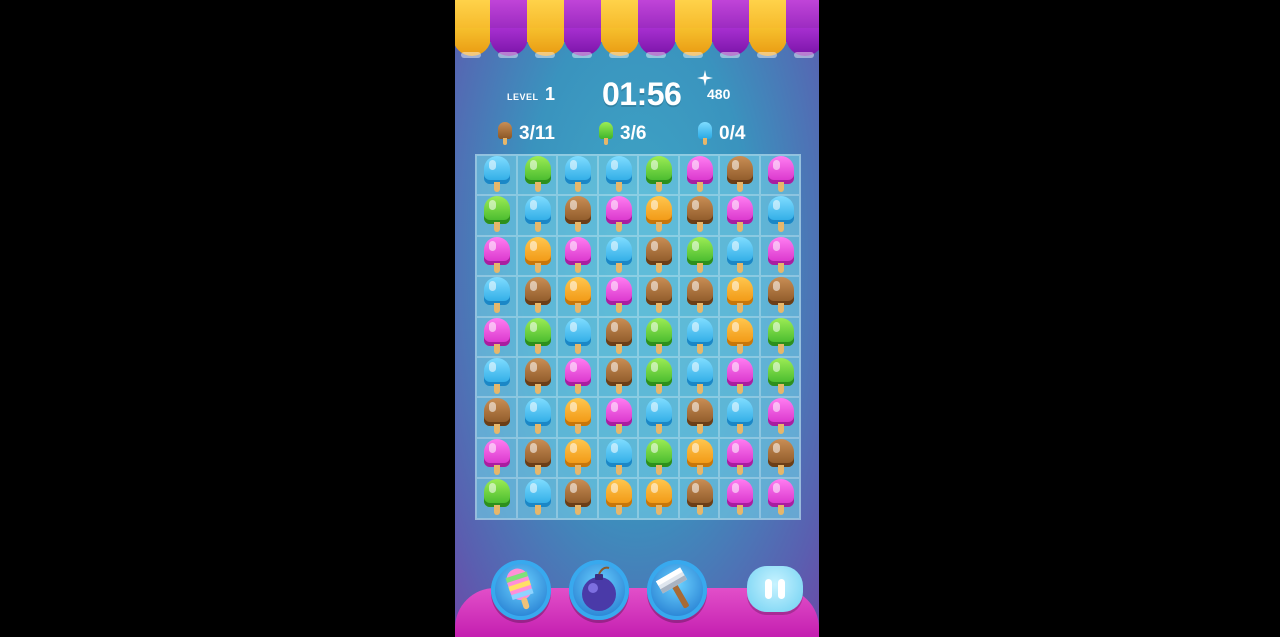 This screenshot has width=1280, height=637. I want to click on timer: 01:56, so click(642, 94).